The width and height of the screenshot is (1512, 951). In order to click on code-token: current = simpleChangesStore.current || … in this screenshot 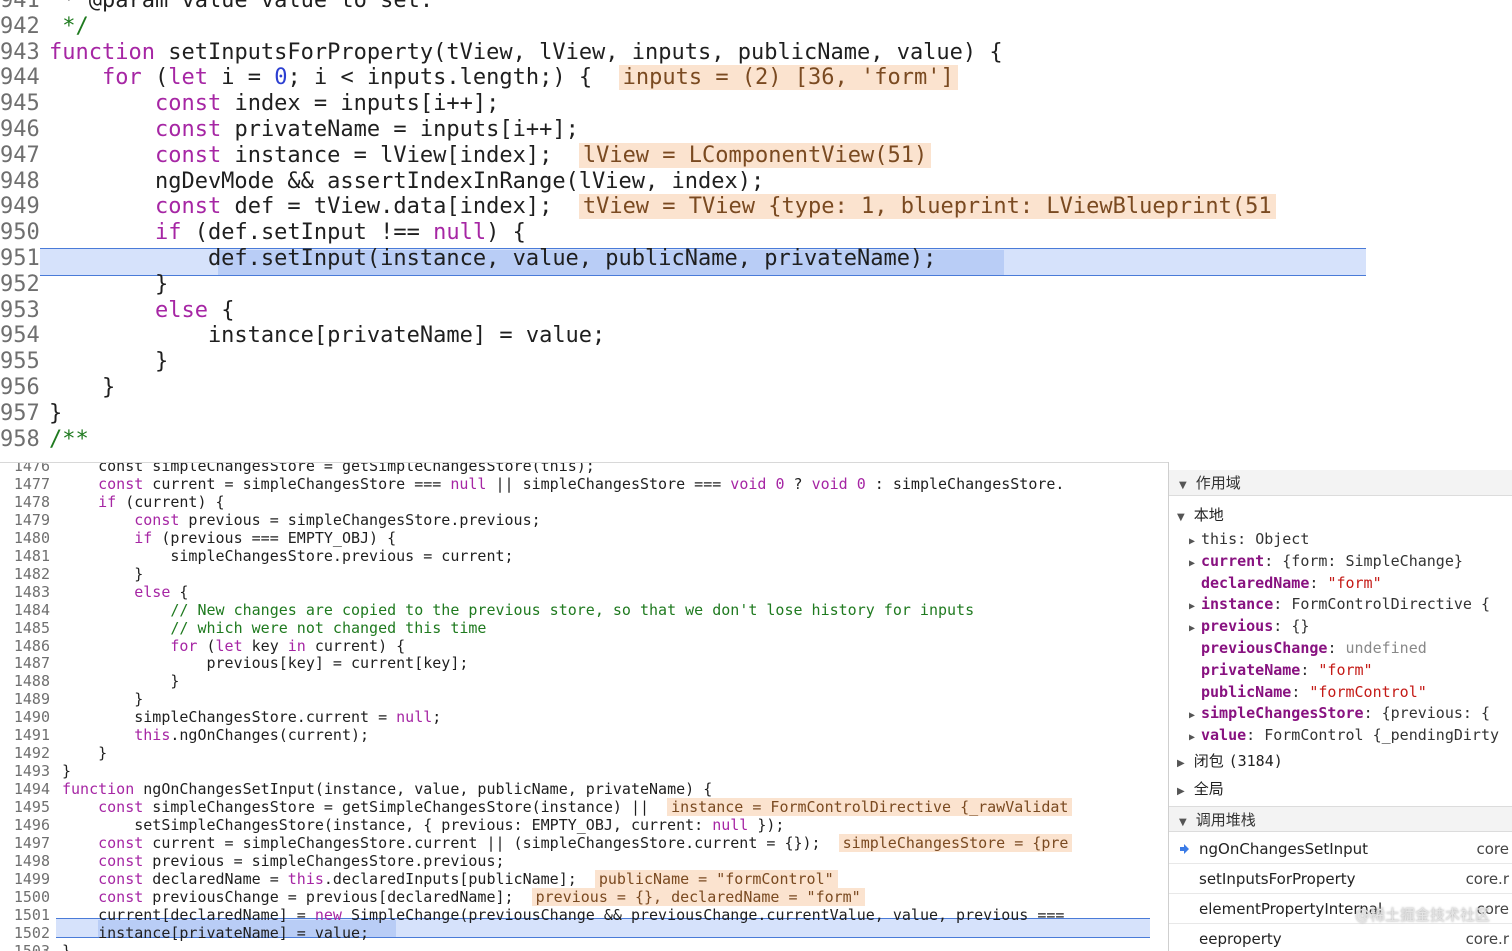, I will do `click(491, 842)`.